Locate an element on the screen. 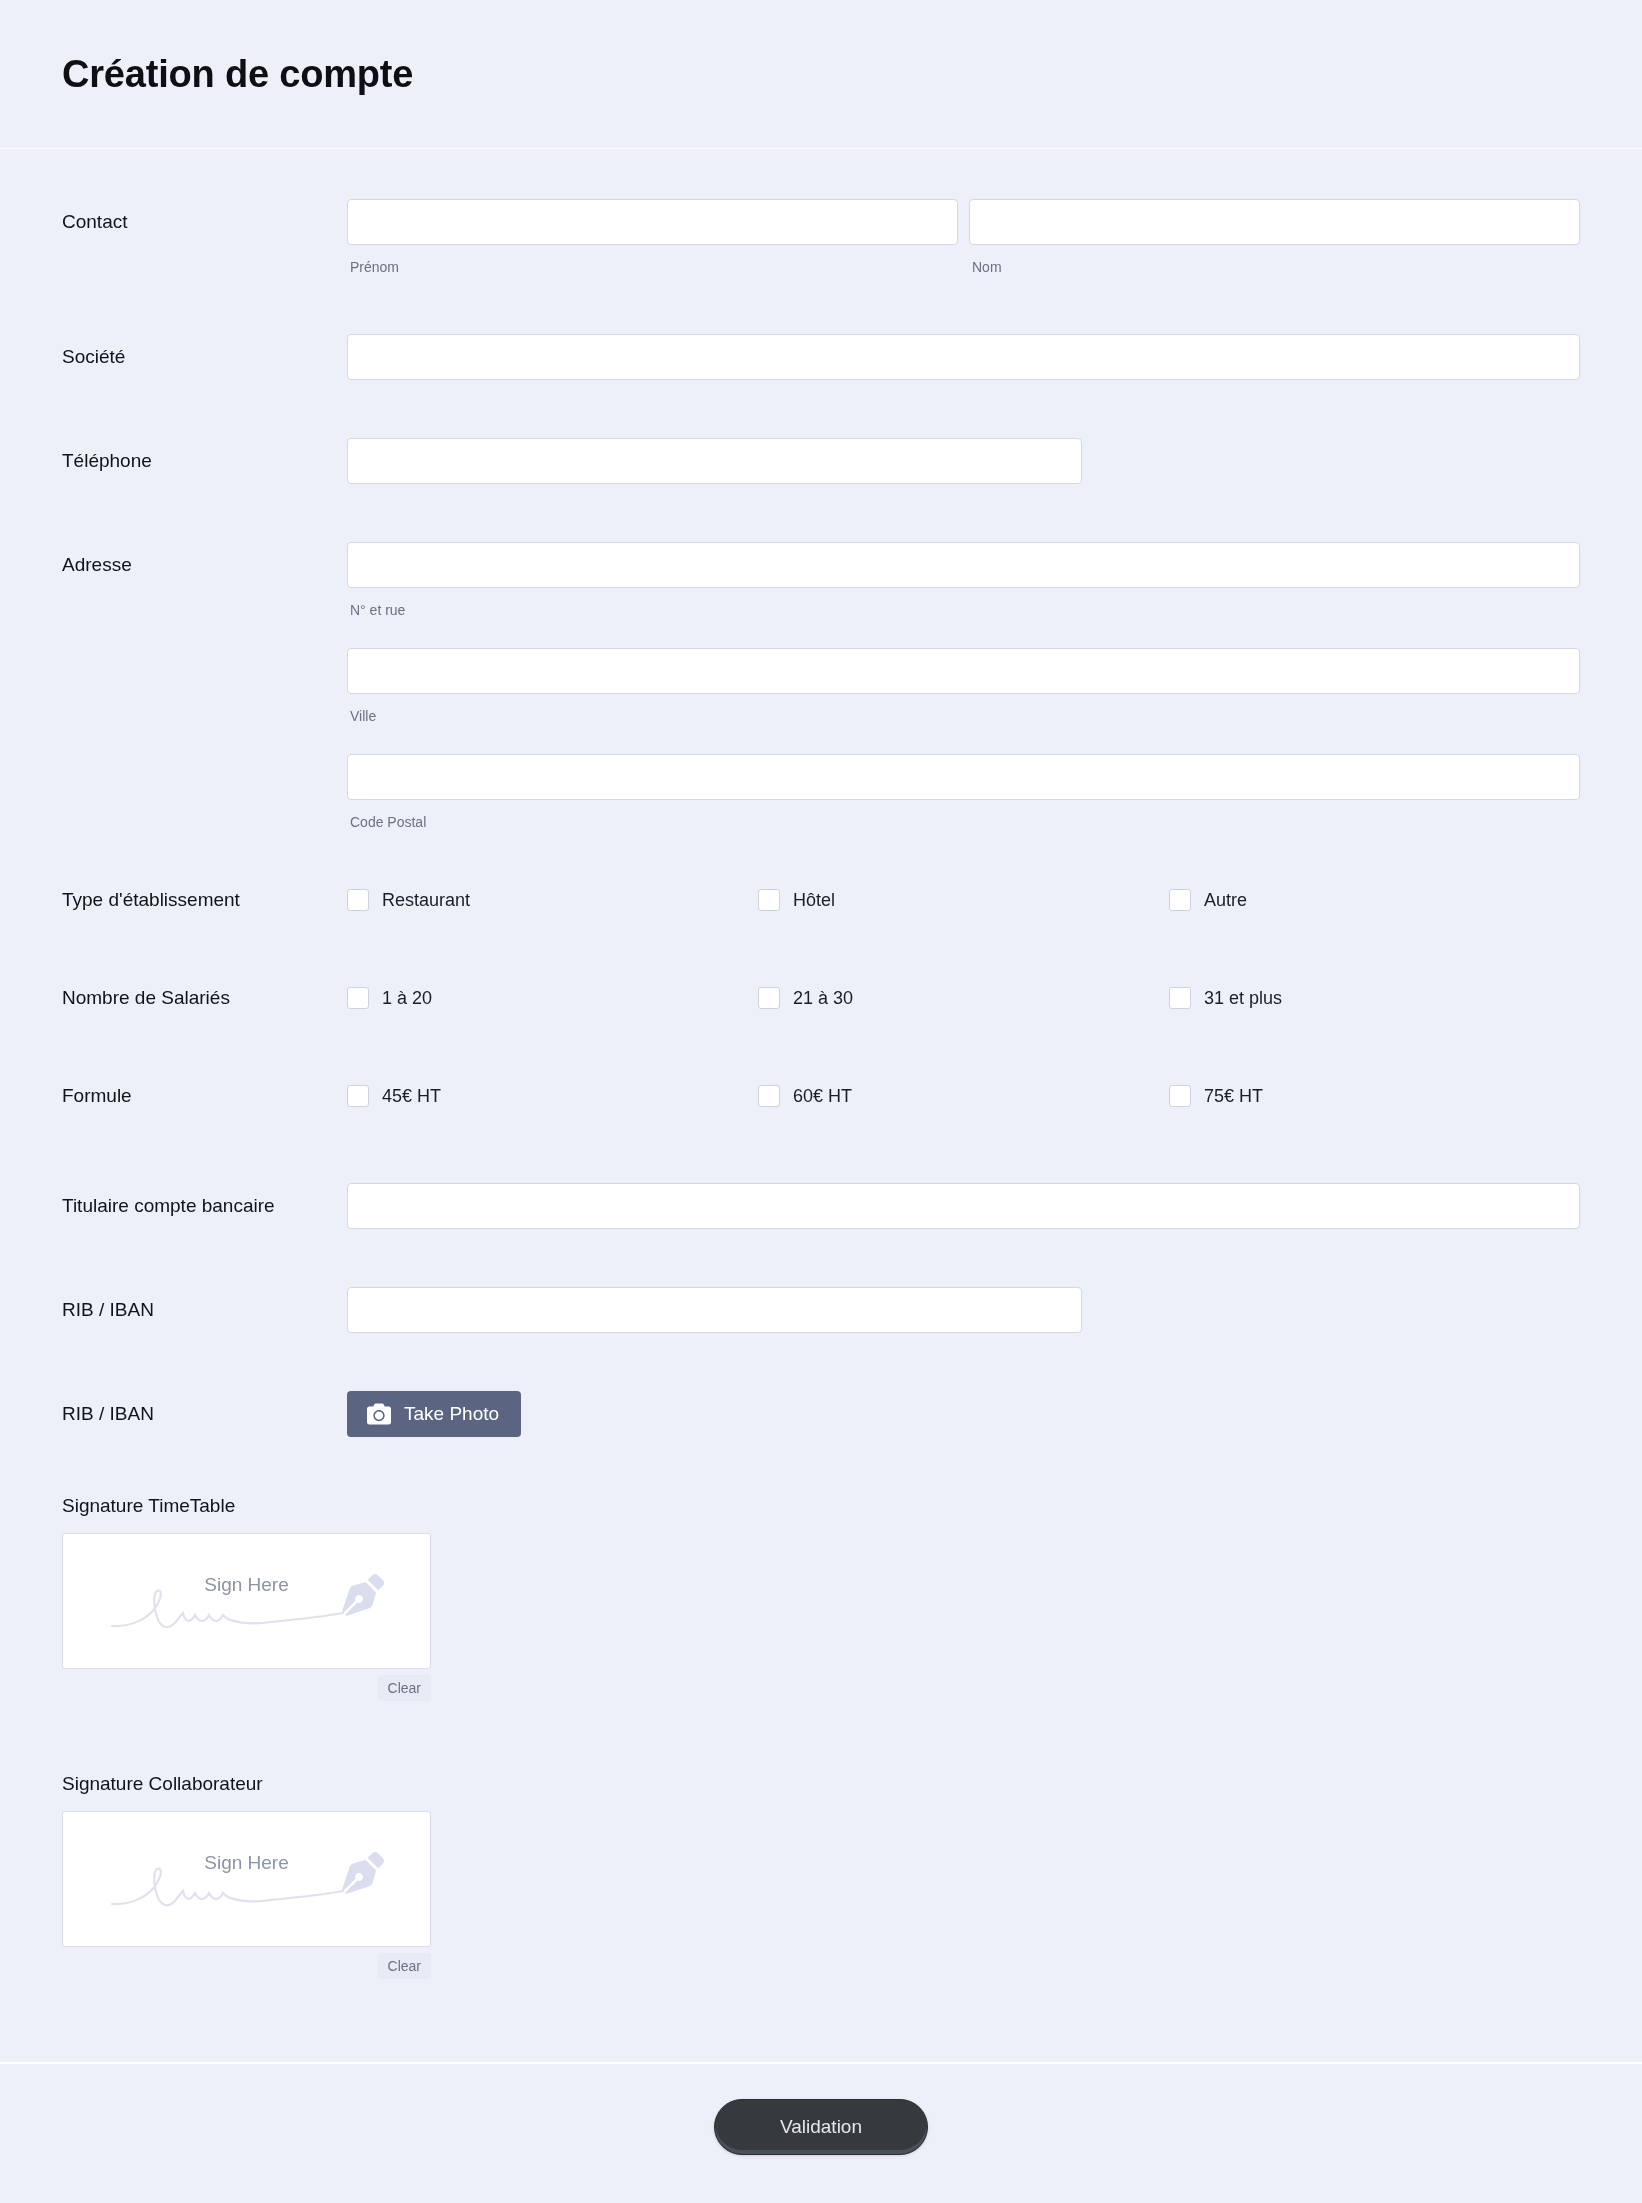  field-label: Adresse is located at coordinates (97, 565).